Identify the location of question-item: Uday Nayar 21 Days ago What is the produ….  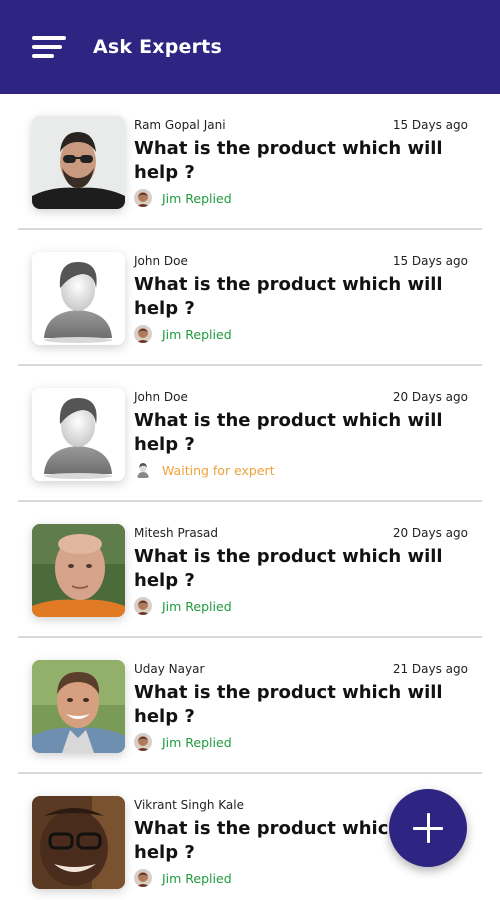
(250, 706).